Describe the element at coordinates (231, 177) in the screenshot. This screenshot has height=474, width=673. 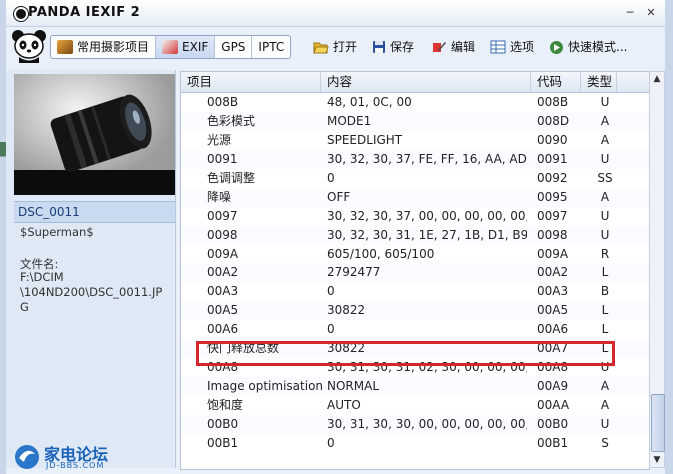
I see `cell-item: 色调调整` at that location.